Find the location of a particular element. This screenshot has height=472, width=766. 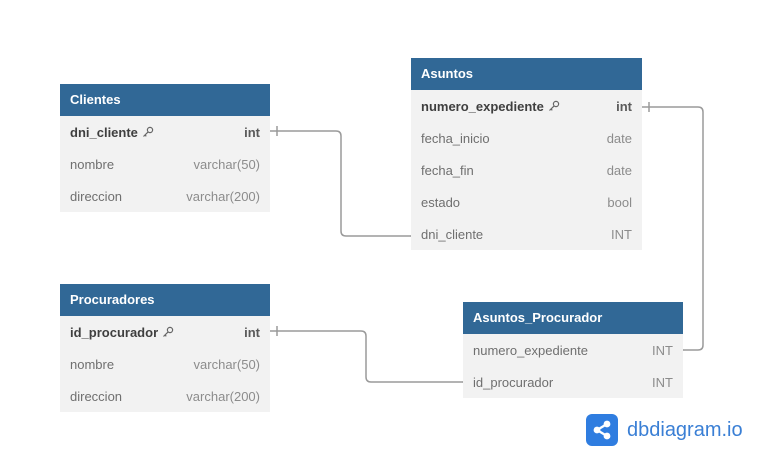

connector-clientes-asuntos is located at coordinates (340, 183).